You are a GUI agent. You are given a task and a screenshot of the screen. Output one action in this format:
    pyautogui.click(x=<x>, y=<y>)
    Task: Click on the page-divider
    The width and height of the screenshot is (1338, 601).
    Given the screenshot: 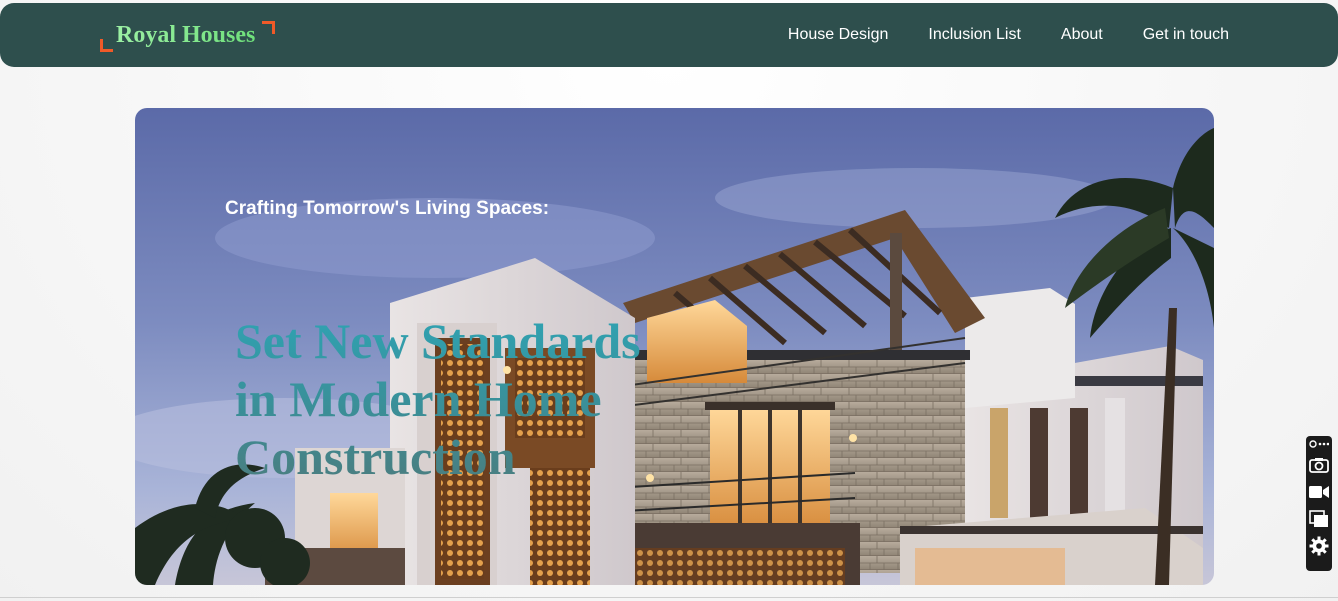 What is the action you would take?
    pyautogui.click(x=669, y=597)
    